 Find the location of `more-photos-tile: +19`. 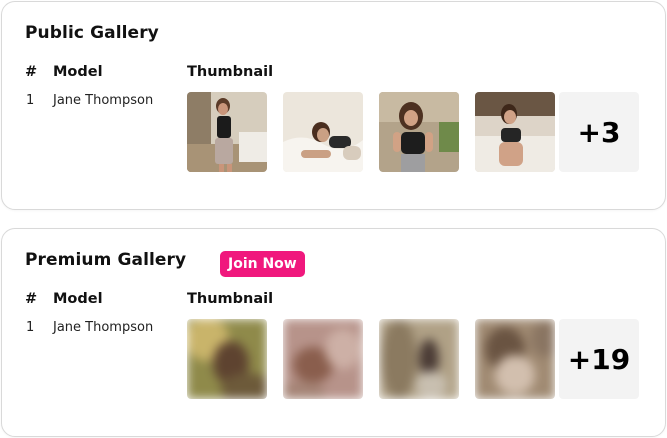

more-photos-tile: +19 is located at coordinates (599, 359).